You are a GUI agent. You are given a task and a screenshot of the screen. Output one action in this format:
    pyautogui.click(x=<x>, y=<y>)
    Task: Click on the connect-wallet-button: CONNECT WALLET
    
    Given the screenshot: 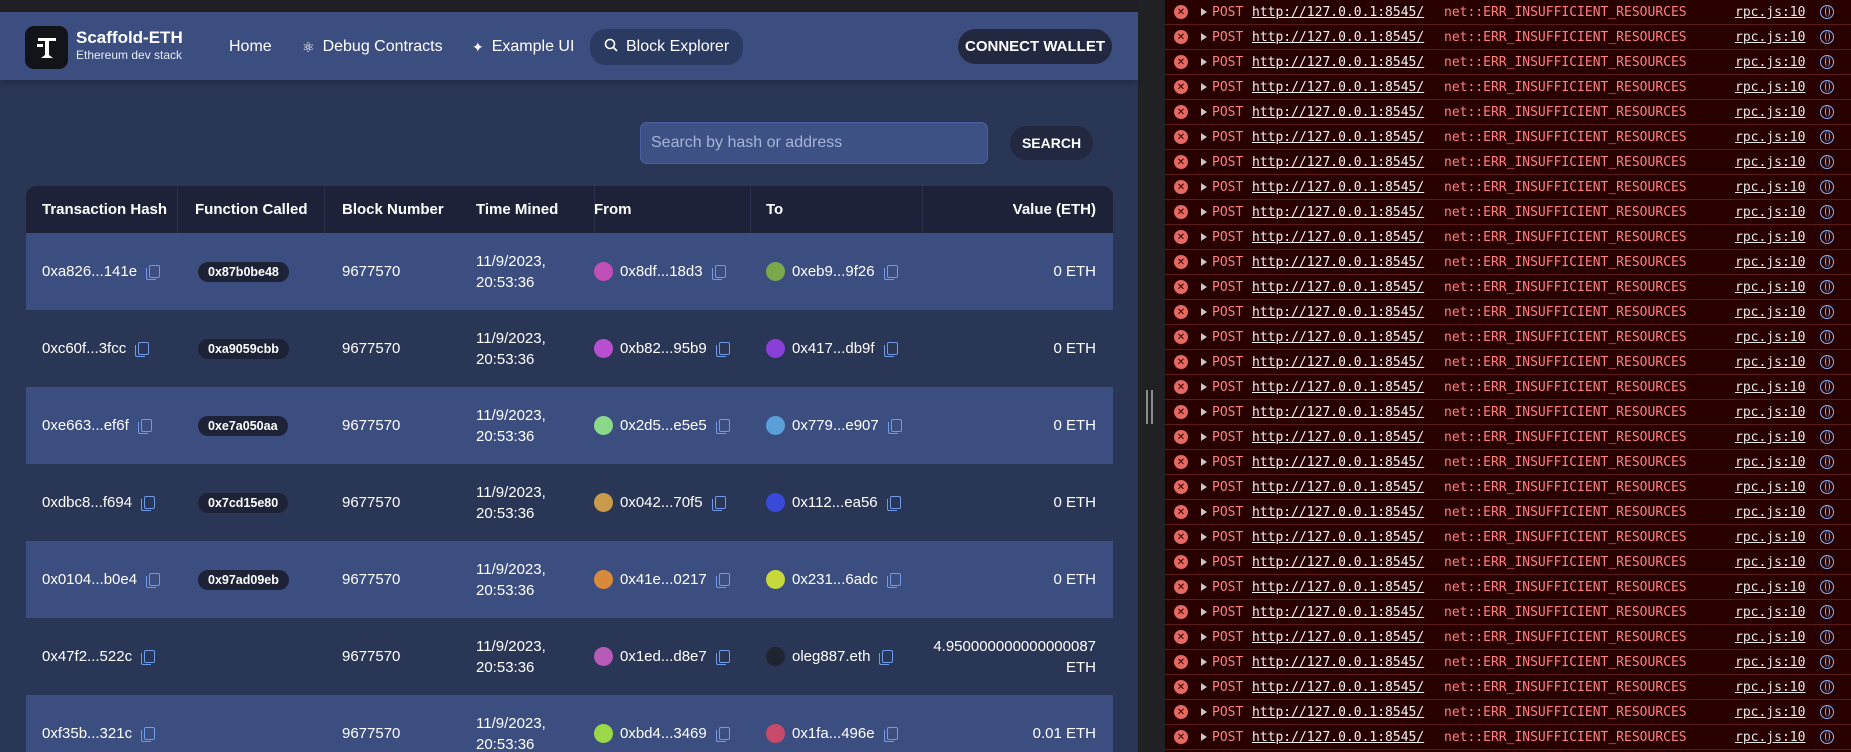 What is the action you would take?
    pyautogui.click(x=1035, y=46)
    